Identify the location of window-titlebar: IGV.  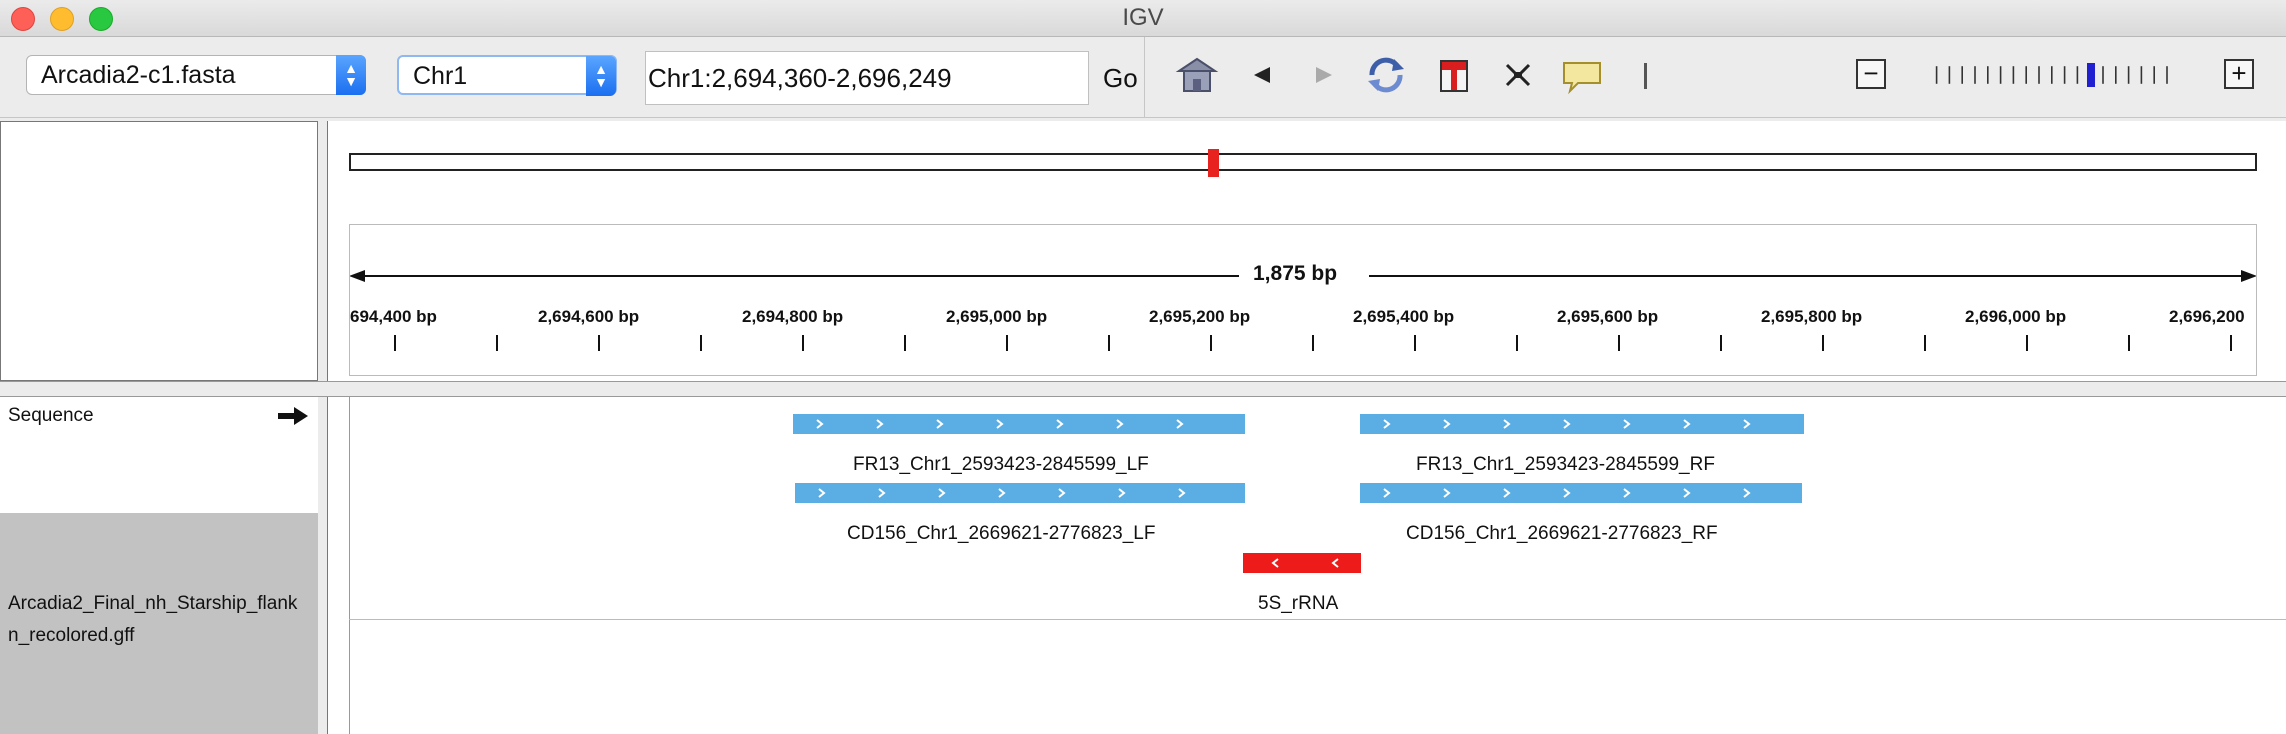
(1143, 18).